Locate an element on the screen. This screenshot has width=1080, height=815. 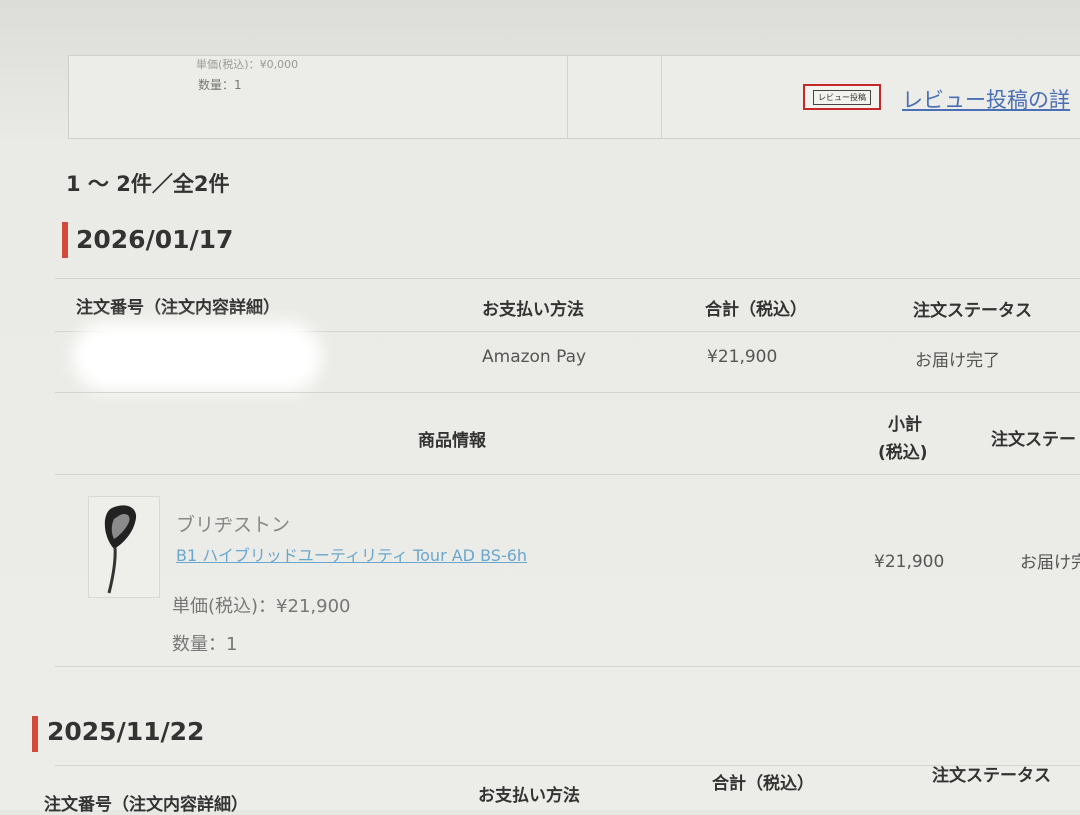
tax-included-label: (税込) is located at coordinates (903, 453).